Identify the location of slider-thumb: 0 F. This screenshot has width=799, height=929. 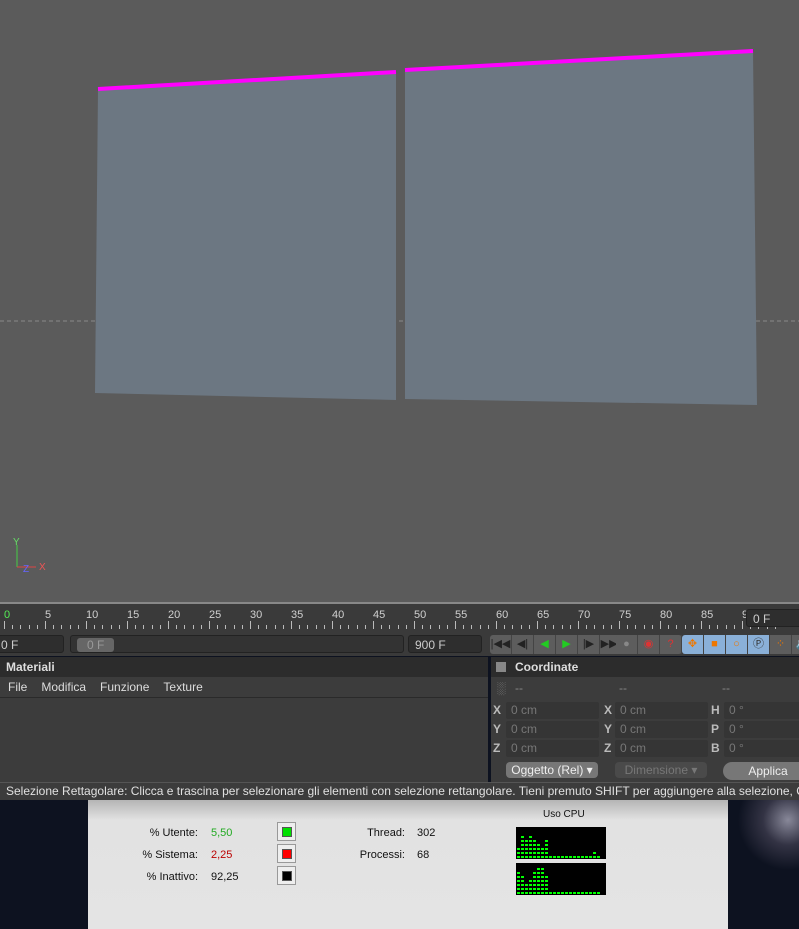
(96, 645).